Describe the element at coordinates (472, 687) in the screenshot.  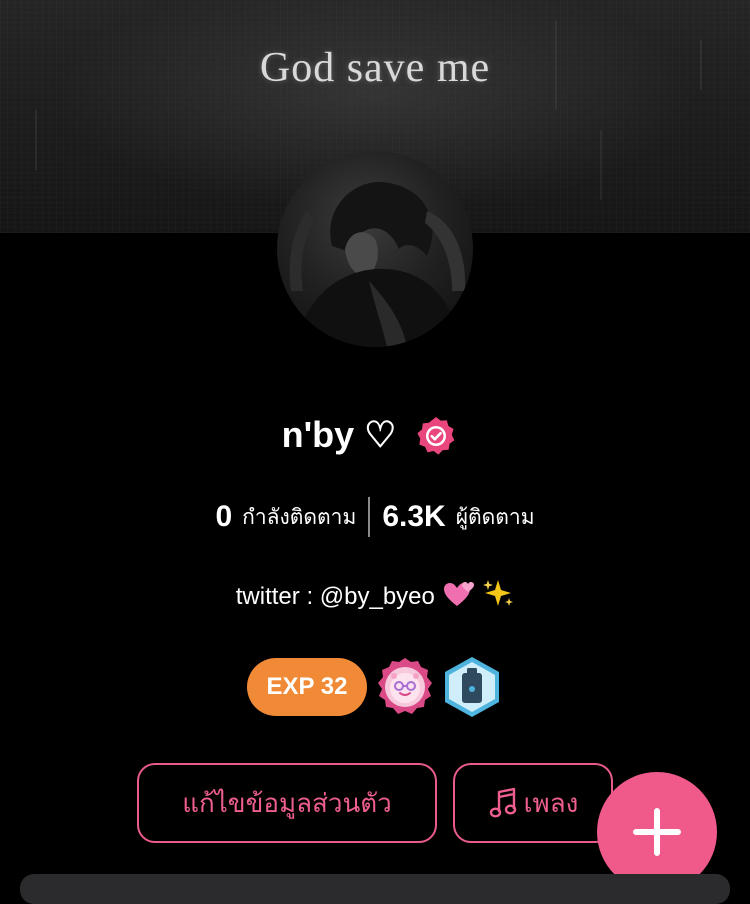
I see `blue-hexagon-badge-icon` at that location.